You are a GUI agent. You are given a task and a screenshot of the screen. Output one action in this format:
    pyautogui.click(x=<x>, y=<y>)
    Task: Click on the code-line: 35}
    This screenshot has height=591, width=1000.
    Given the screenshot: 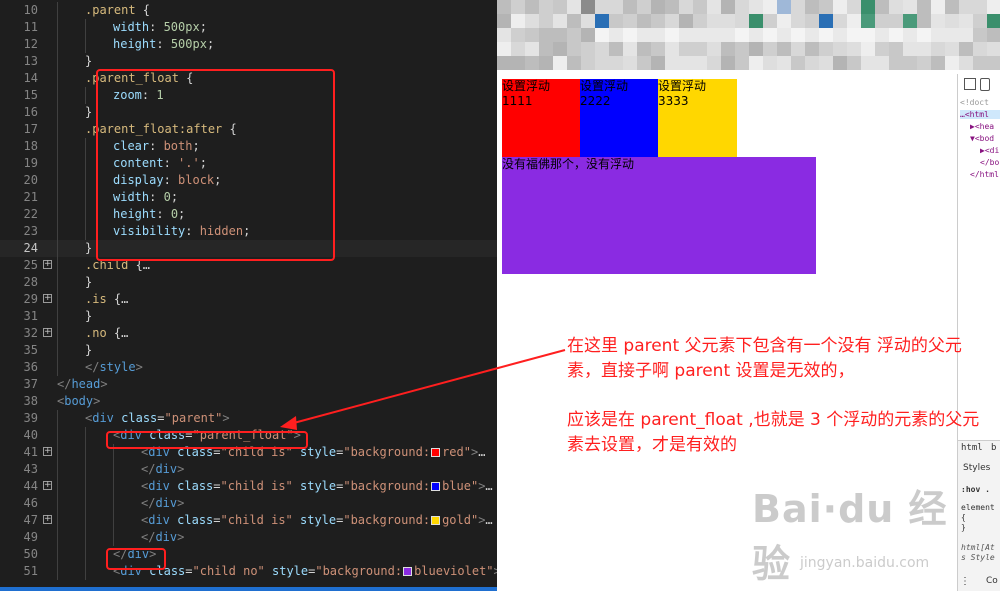 What is the action you would take?
    pyautogui.click(x=248, y=350)
    